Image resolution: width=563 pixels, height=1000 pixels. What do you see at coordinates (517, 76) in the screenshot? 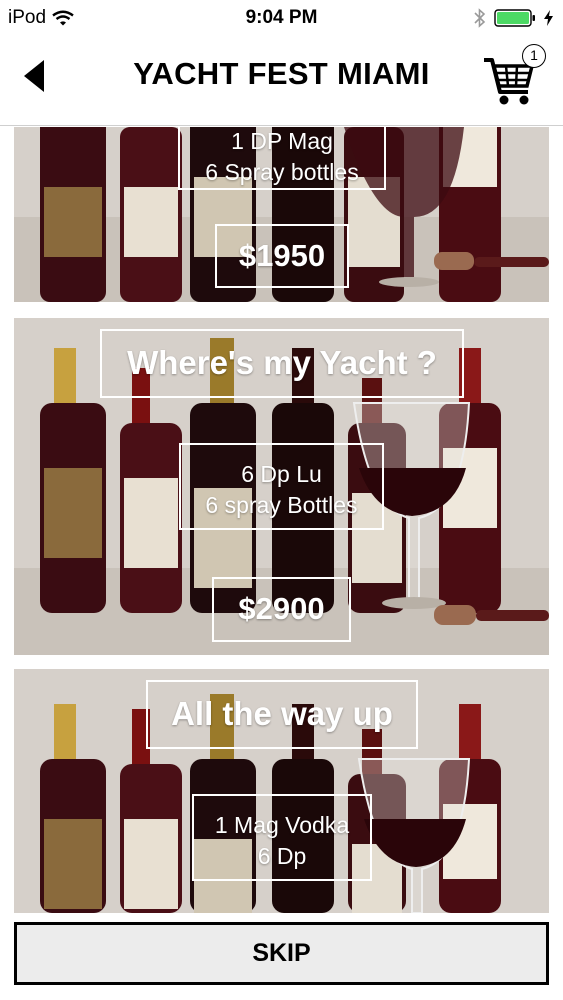
I see `cart-button: 1` at bounding box center [517, 76].